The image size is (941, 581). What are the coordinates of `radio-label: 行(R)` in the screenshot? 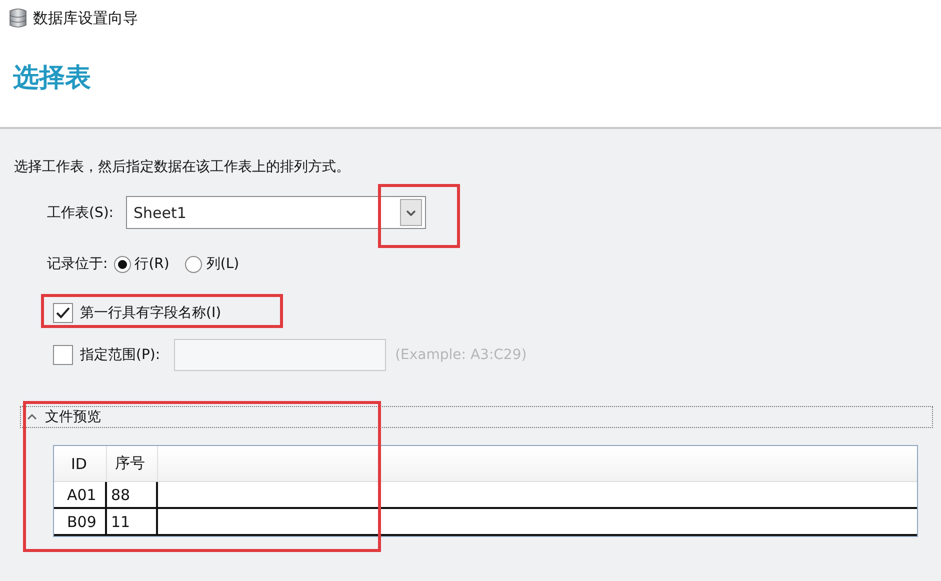 It's located at (152, 264).